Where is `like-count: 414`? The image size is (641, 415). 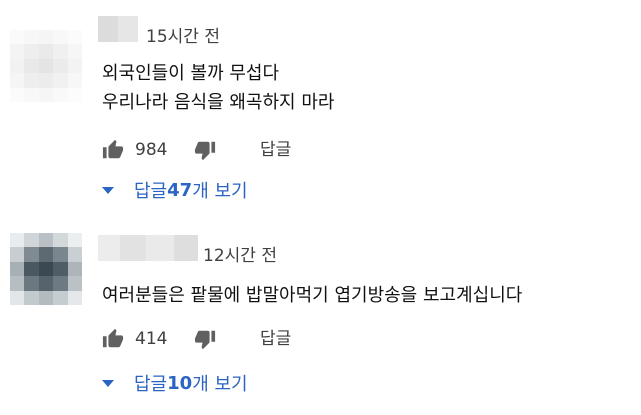 like-count: 414 is located at coordinates (151, 339).